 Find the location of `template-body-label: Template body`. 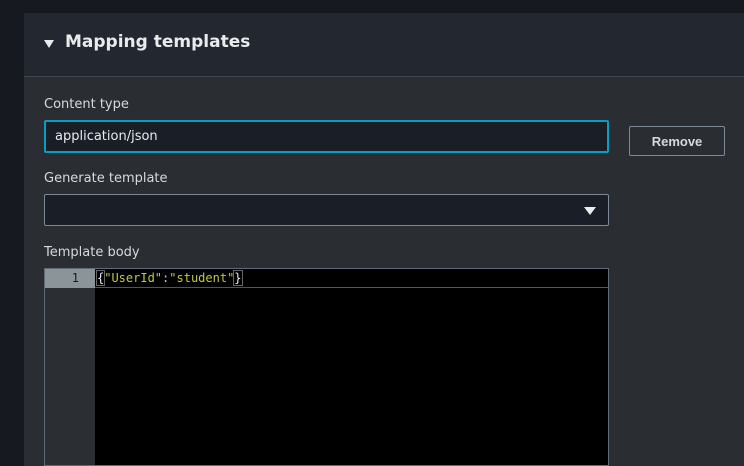

template-body-label: Template body is located at coordinates (92, 252).